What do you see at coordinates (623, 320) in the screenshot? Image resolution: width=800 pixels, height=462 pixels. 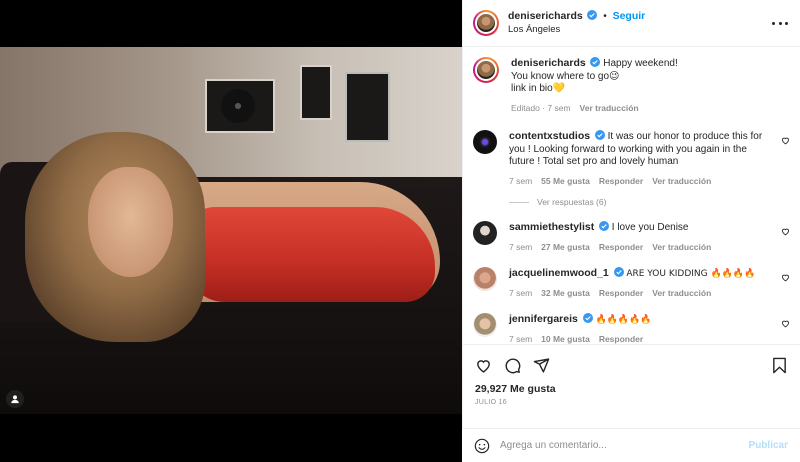 I see `comment-text: 🔥🔥🔥🔥🔥` at bounding box center [623, 320].